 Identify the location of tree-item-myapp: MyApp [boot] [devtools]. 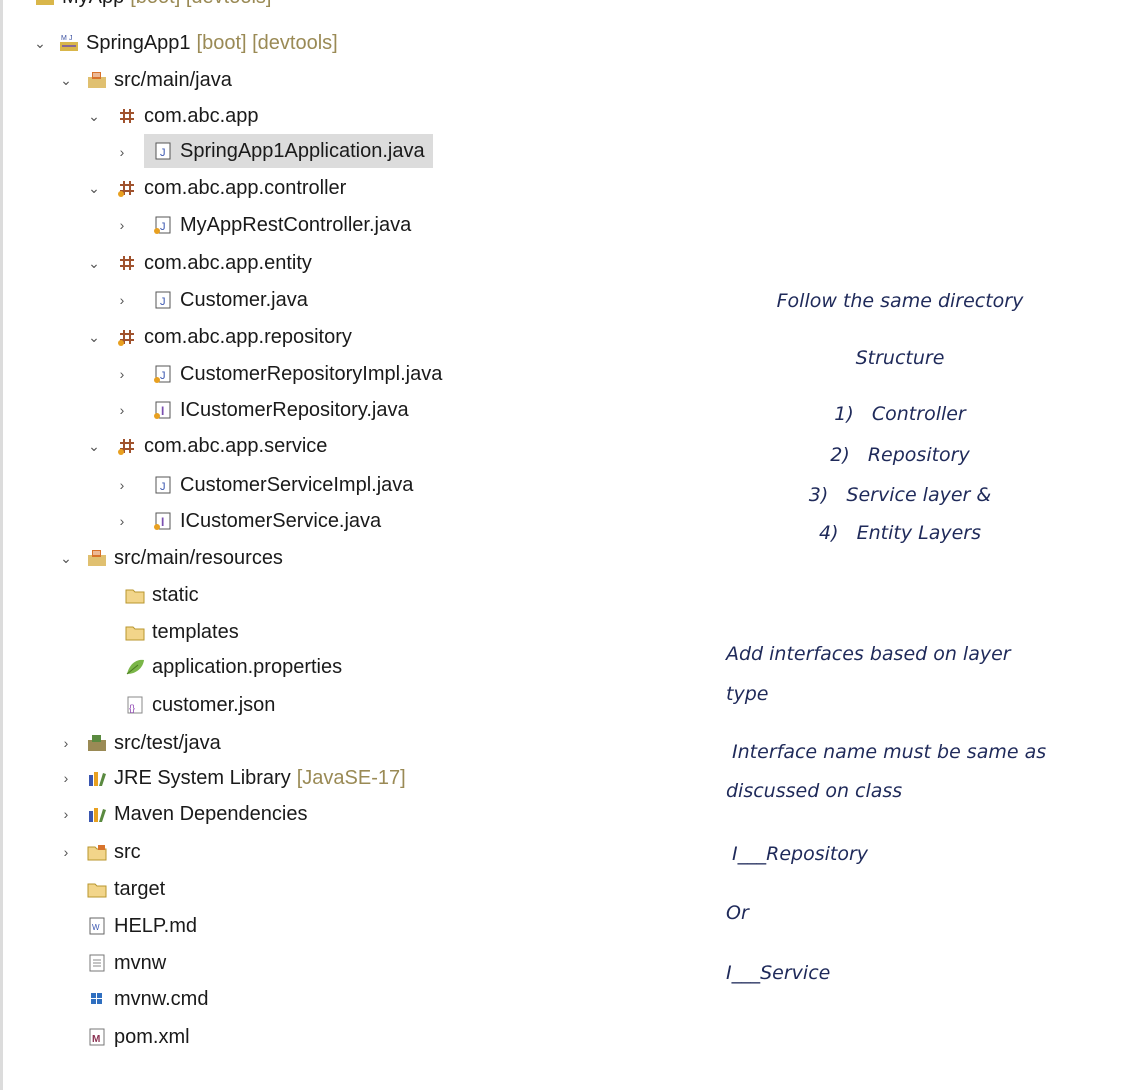
(152, 7).